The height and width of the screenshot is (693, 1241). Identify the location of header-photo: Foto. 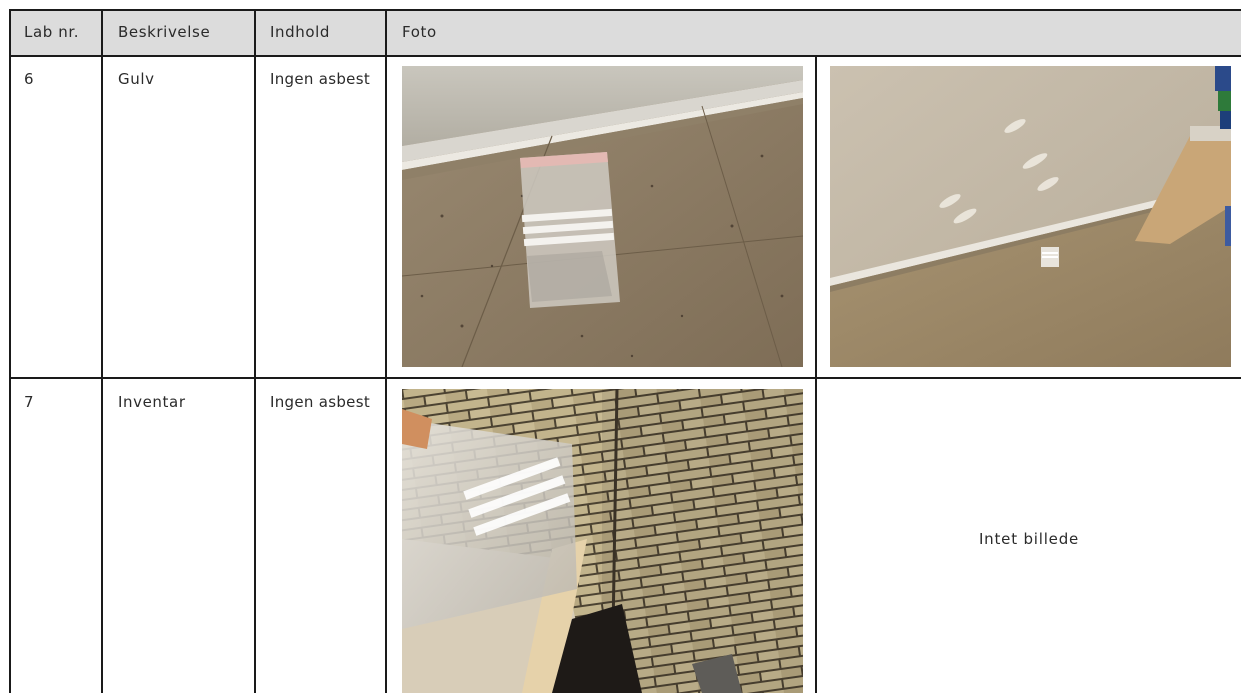
(419, 32).